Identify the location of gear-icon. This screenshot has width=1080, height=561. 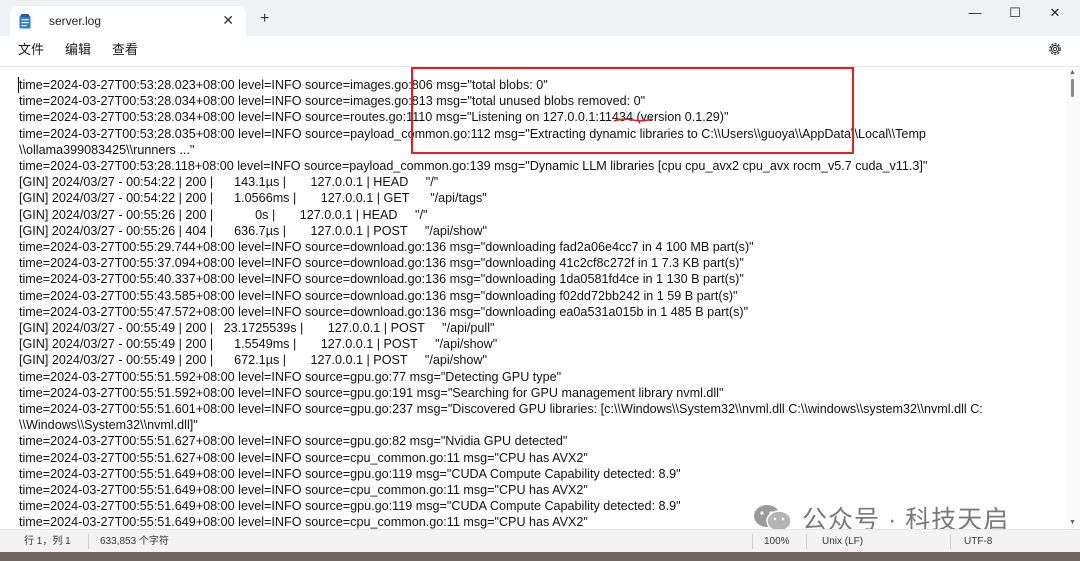
(1055, 49).